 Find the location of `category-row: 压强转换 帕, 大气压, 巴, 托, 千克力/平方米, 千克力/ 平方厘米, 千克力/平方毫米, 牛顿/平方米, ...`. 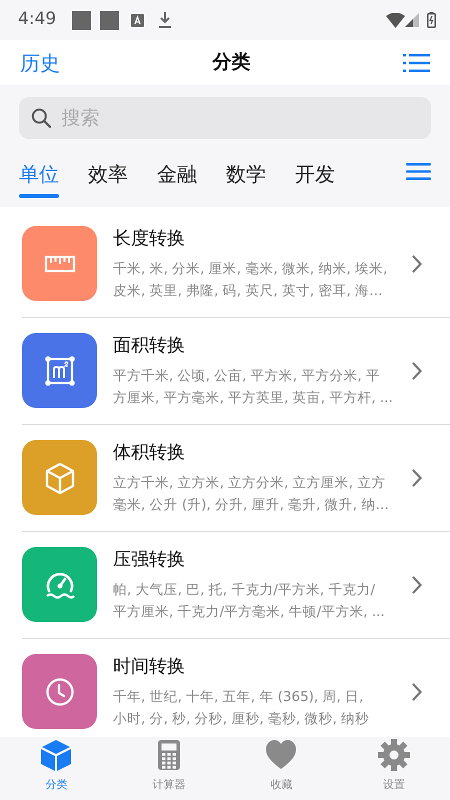

category-row: 压强转换 帕, 大气压, 巴, 托, 千克力/平方米, 千克力/ 平方厘米, 千克力/平方毫米, 牛顿/平方米, ... is located at coordinates (225, 584).